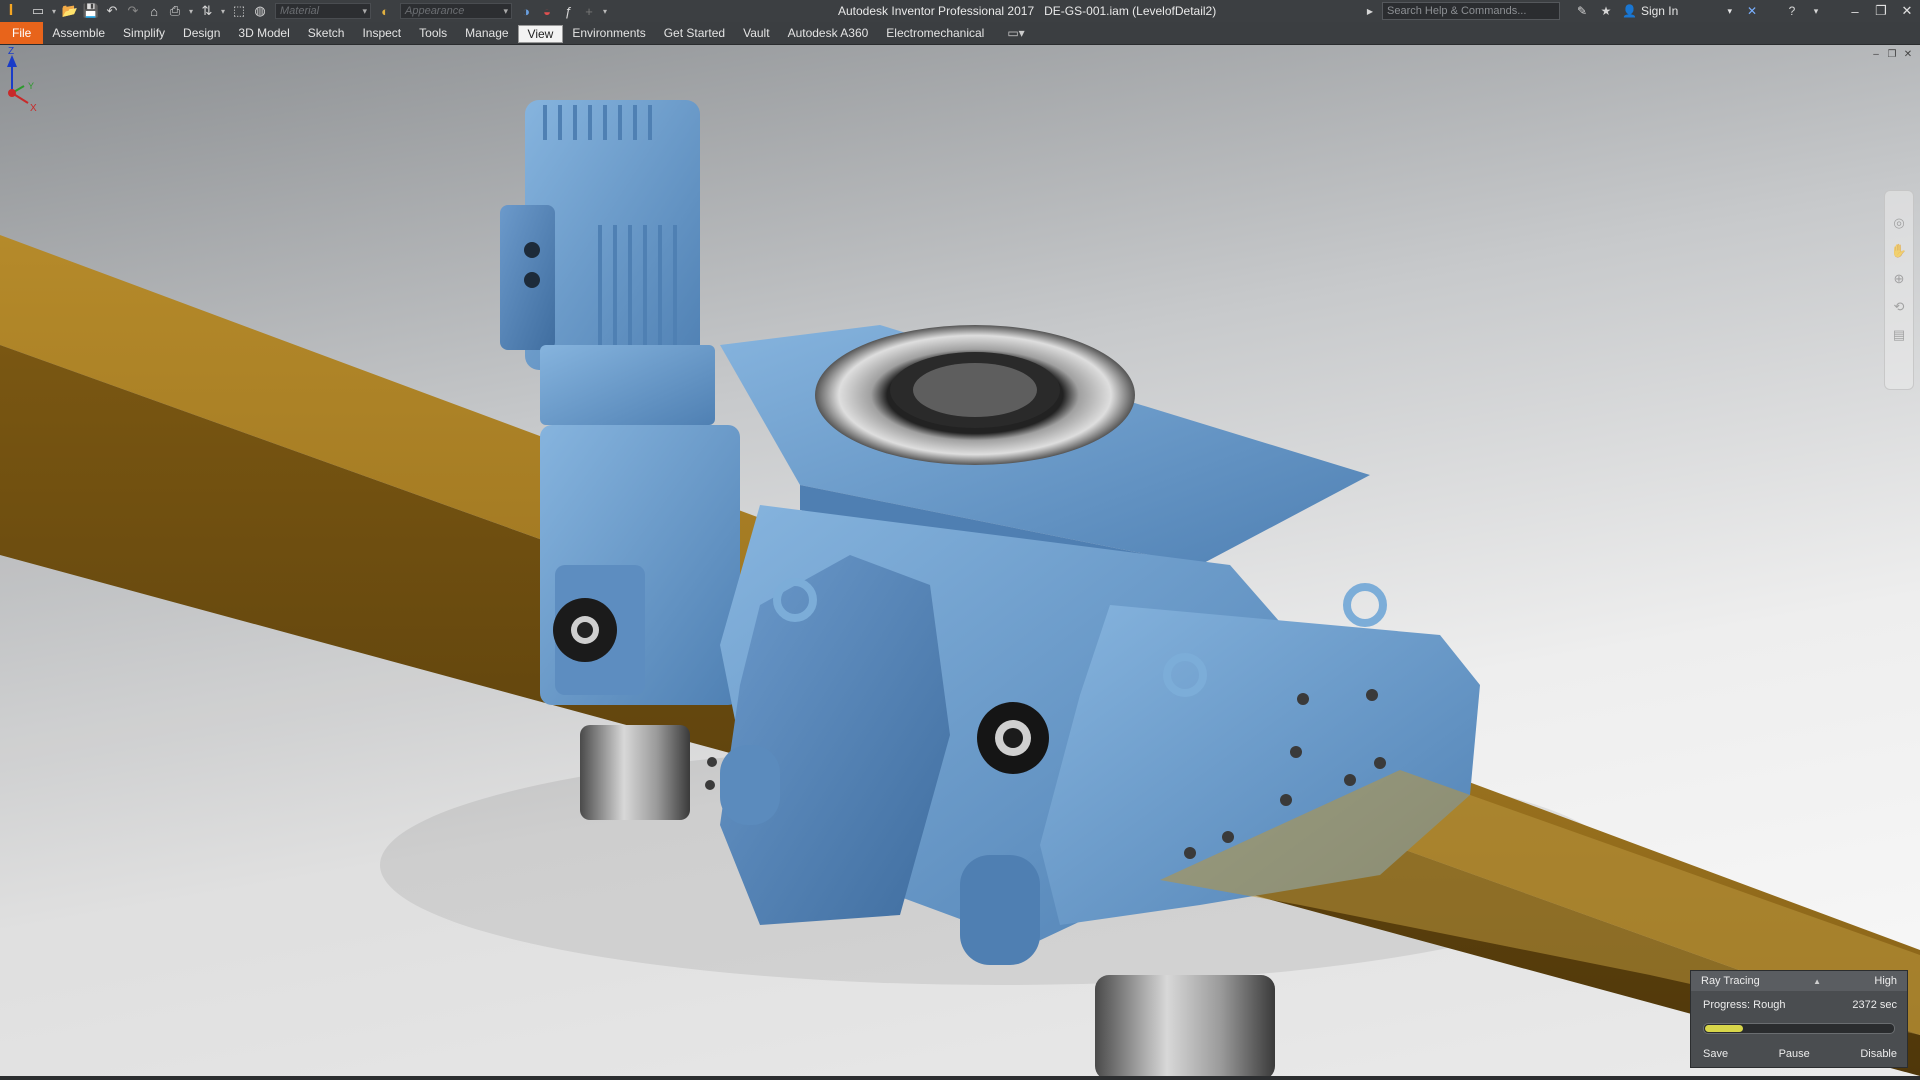 Image resolution: width=1920 pixels, height=1080 pixels. What do you see at coordinates (1799, 1047) in the screenshot?
I see `ray-tracing-actions: Save Pause Disable` at bounding box center [1799, 1047].